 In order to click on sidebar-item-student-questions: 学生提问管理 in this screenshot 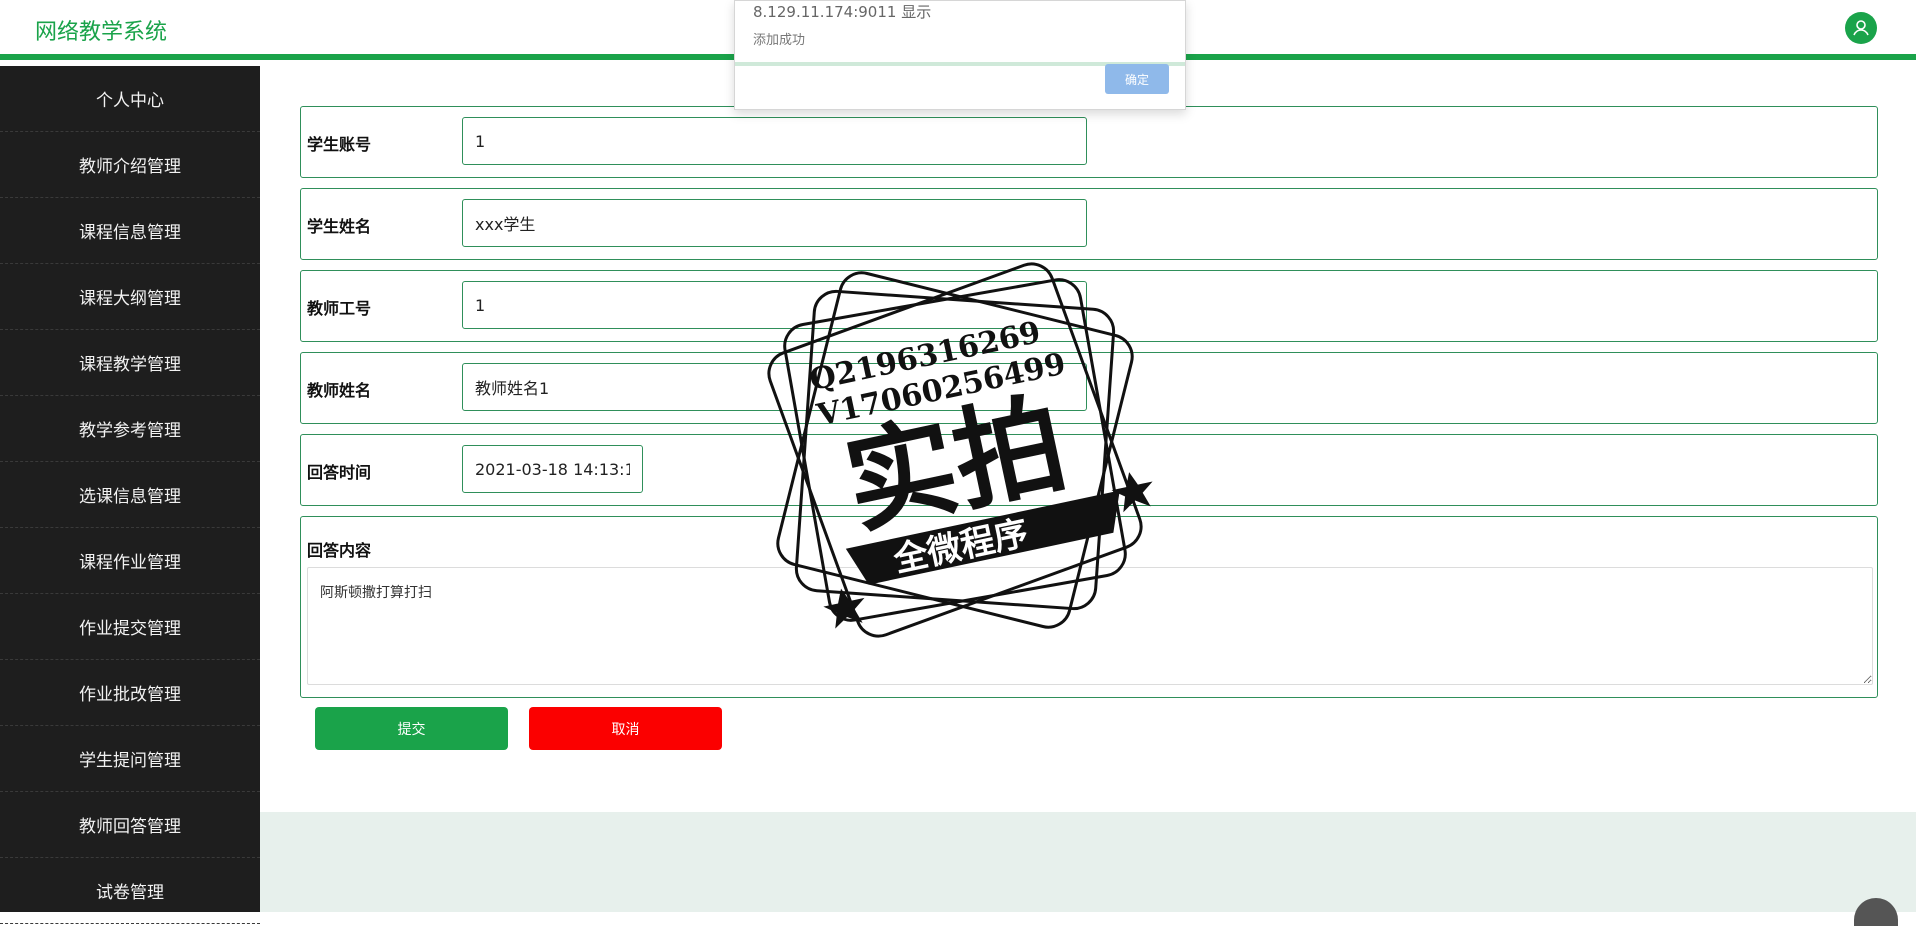, I will do `click(130, 759)`.